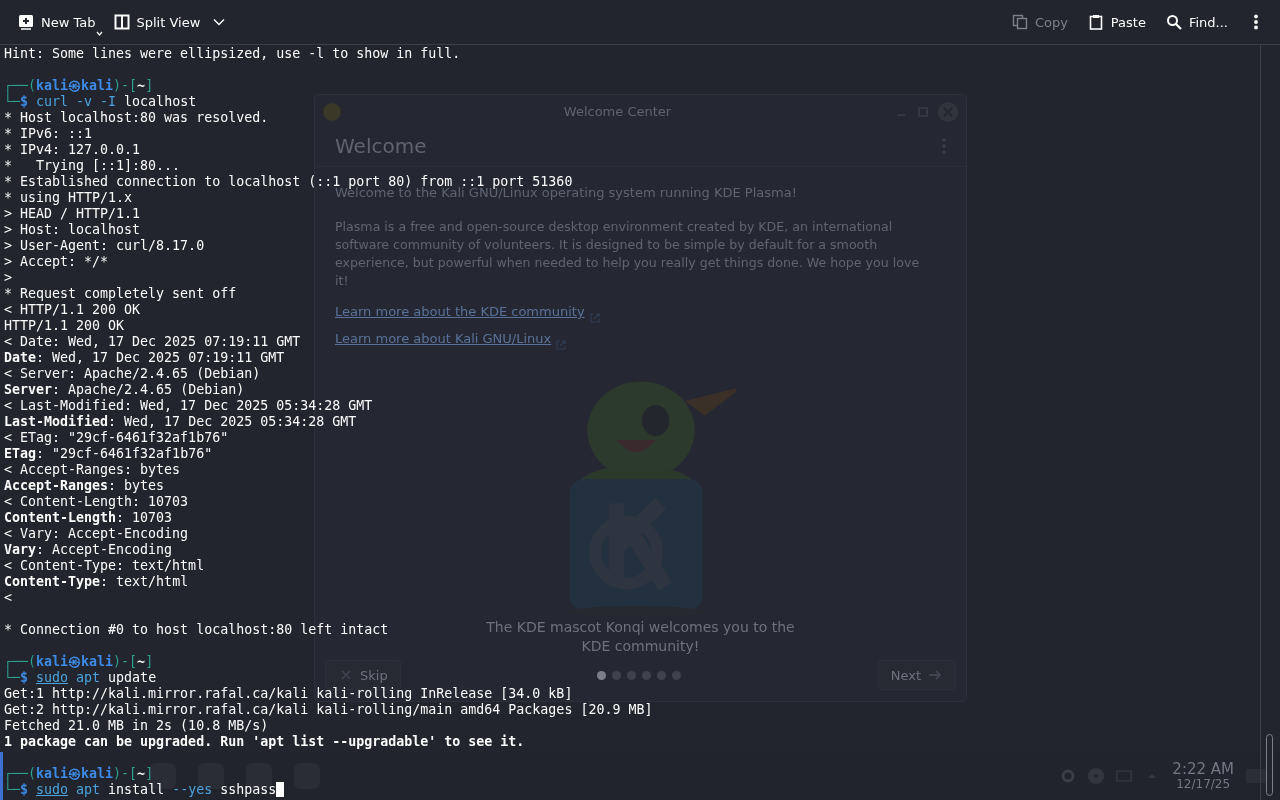 The image size is (1280, 800). Describe the element at coordinates (628, 254) in the screenshot. I see `description-text: Plasma is a free and open-source desktop environment created by KDE, an international software community of volunteers. It is designed to be simple by default for a smooth experience, but powerful when needed to help you really get things done. We hope you love it!` at that location.